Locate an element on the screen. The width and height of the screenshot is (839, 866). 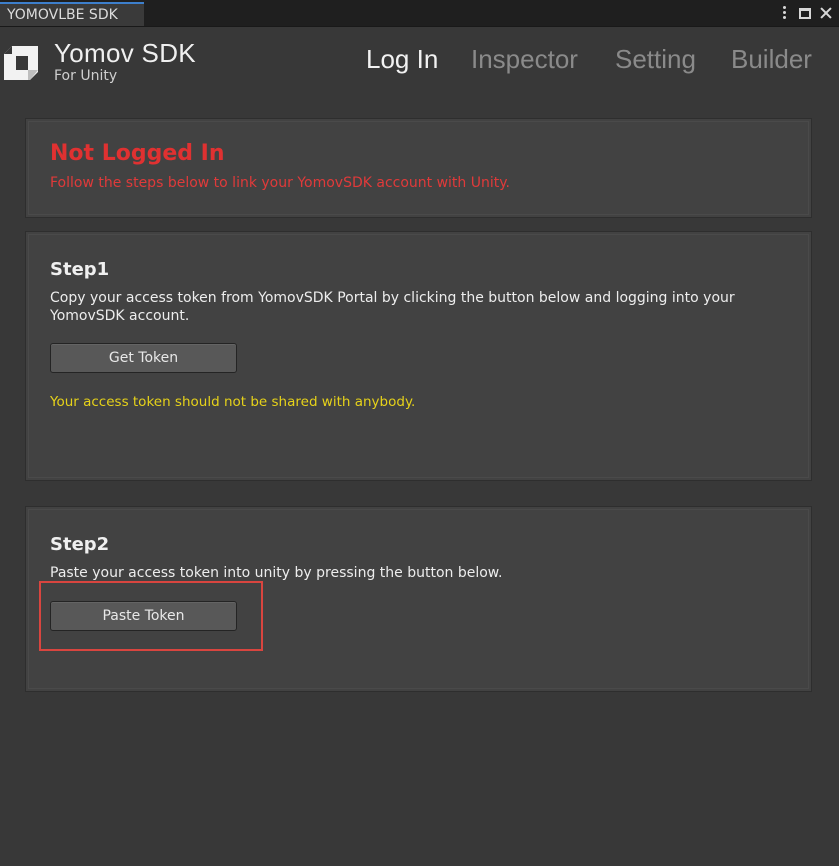
maximize-icon is located at coordinates (805, 13).